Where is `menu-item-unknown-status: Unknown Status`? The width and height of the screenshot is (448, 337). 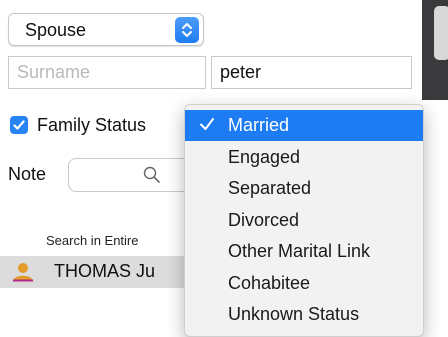 menu-item-unknown-status: Unknown Status is located at coordinates (304, 314).